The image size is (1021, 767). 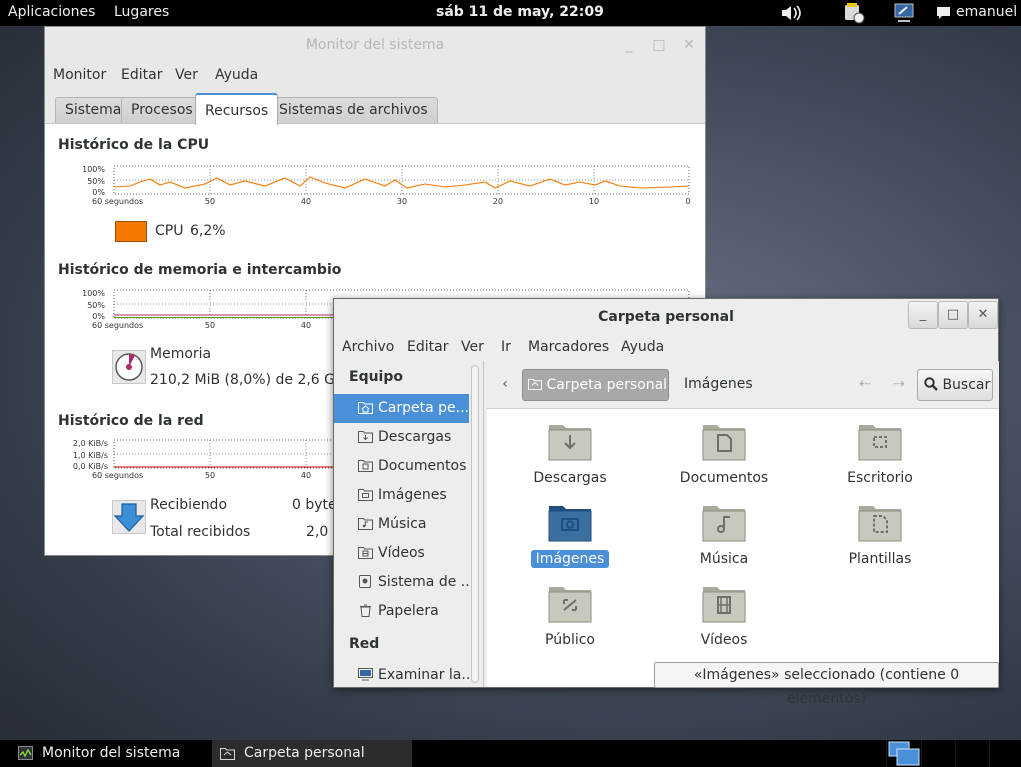 I want to click on folder-documents: Documentos, so click(x=724, y=453).